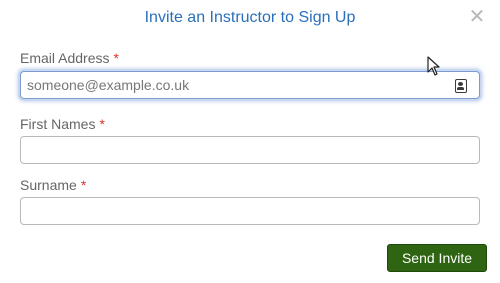  Describe the element at coordinates (58, 124) in the screenshot. I see `first-names-label-text: First Names` at that location.